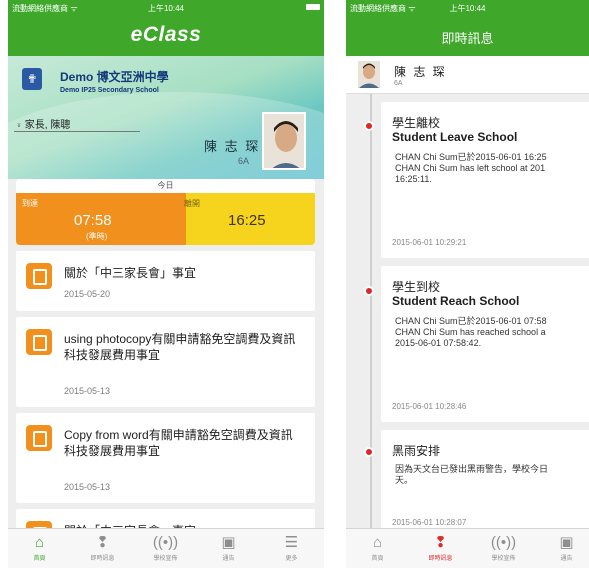 The height and width of the screenshot is (568, 589). Describe the element at coordinates (47, 125) in the screenshot. I see `parent-label: 家長, 陳聰` at that location.